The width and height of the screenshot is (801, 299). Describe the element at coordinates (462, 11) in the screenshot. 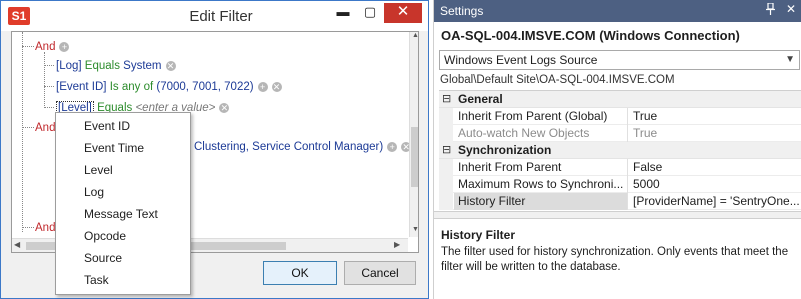

I see `settings-title: Settings` at that location.